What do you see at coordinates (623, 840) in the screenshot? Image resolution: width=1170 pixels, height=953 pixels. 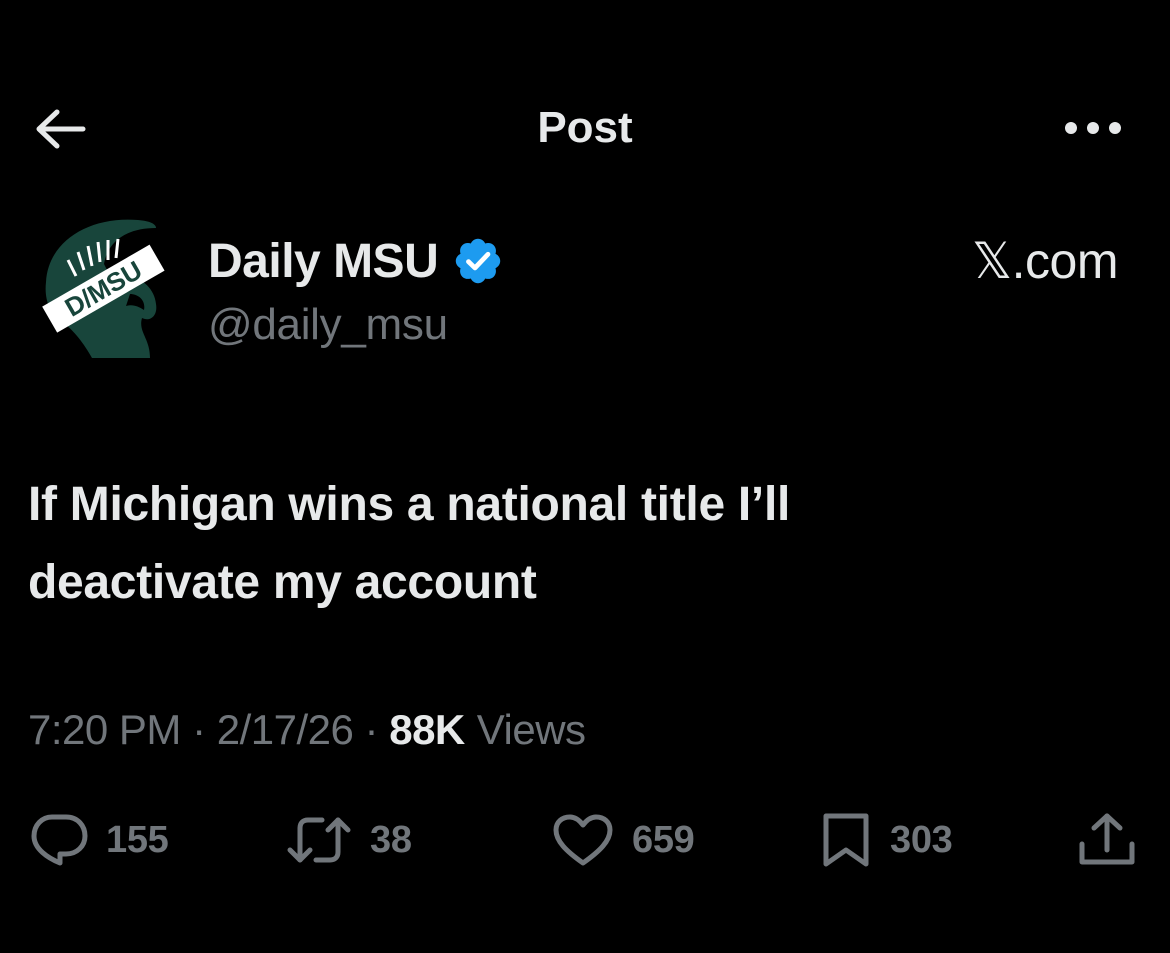 I see `like-button: 659` at bounding box center [623, 840].